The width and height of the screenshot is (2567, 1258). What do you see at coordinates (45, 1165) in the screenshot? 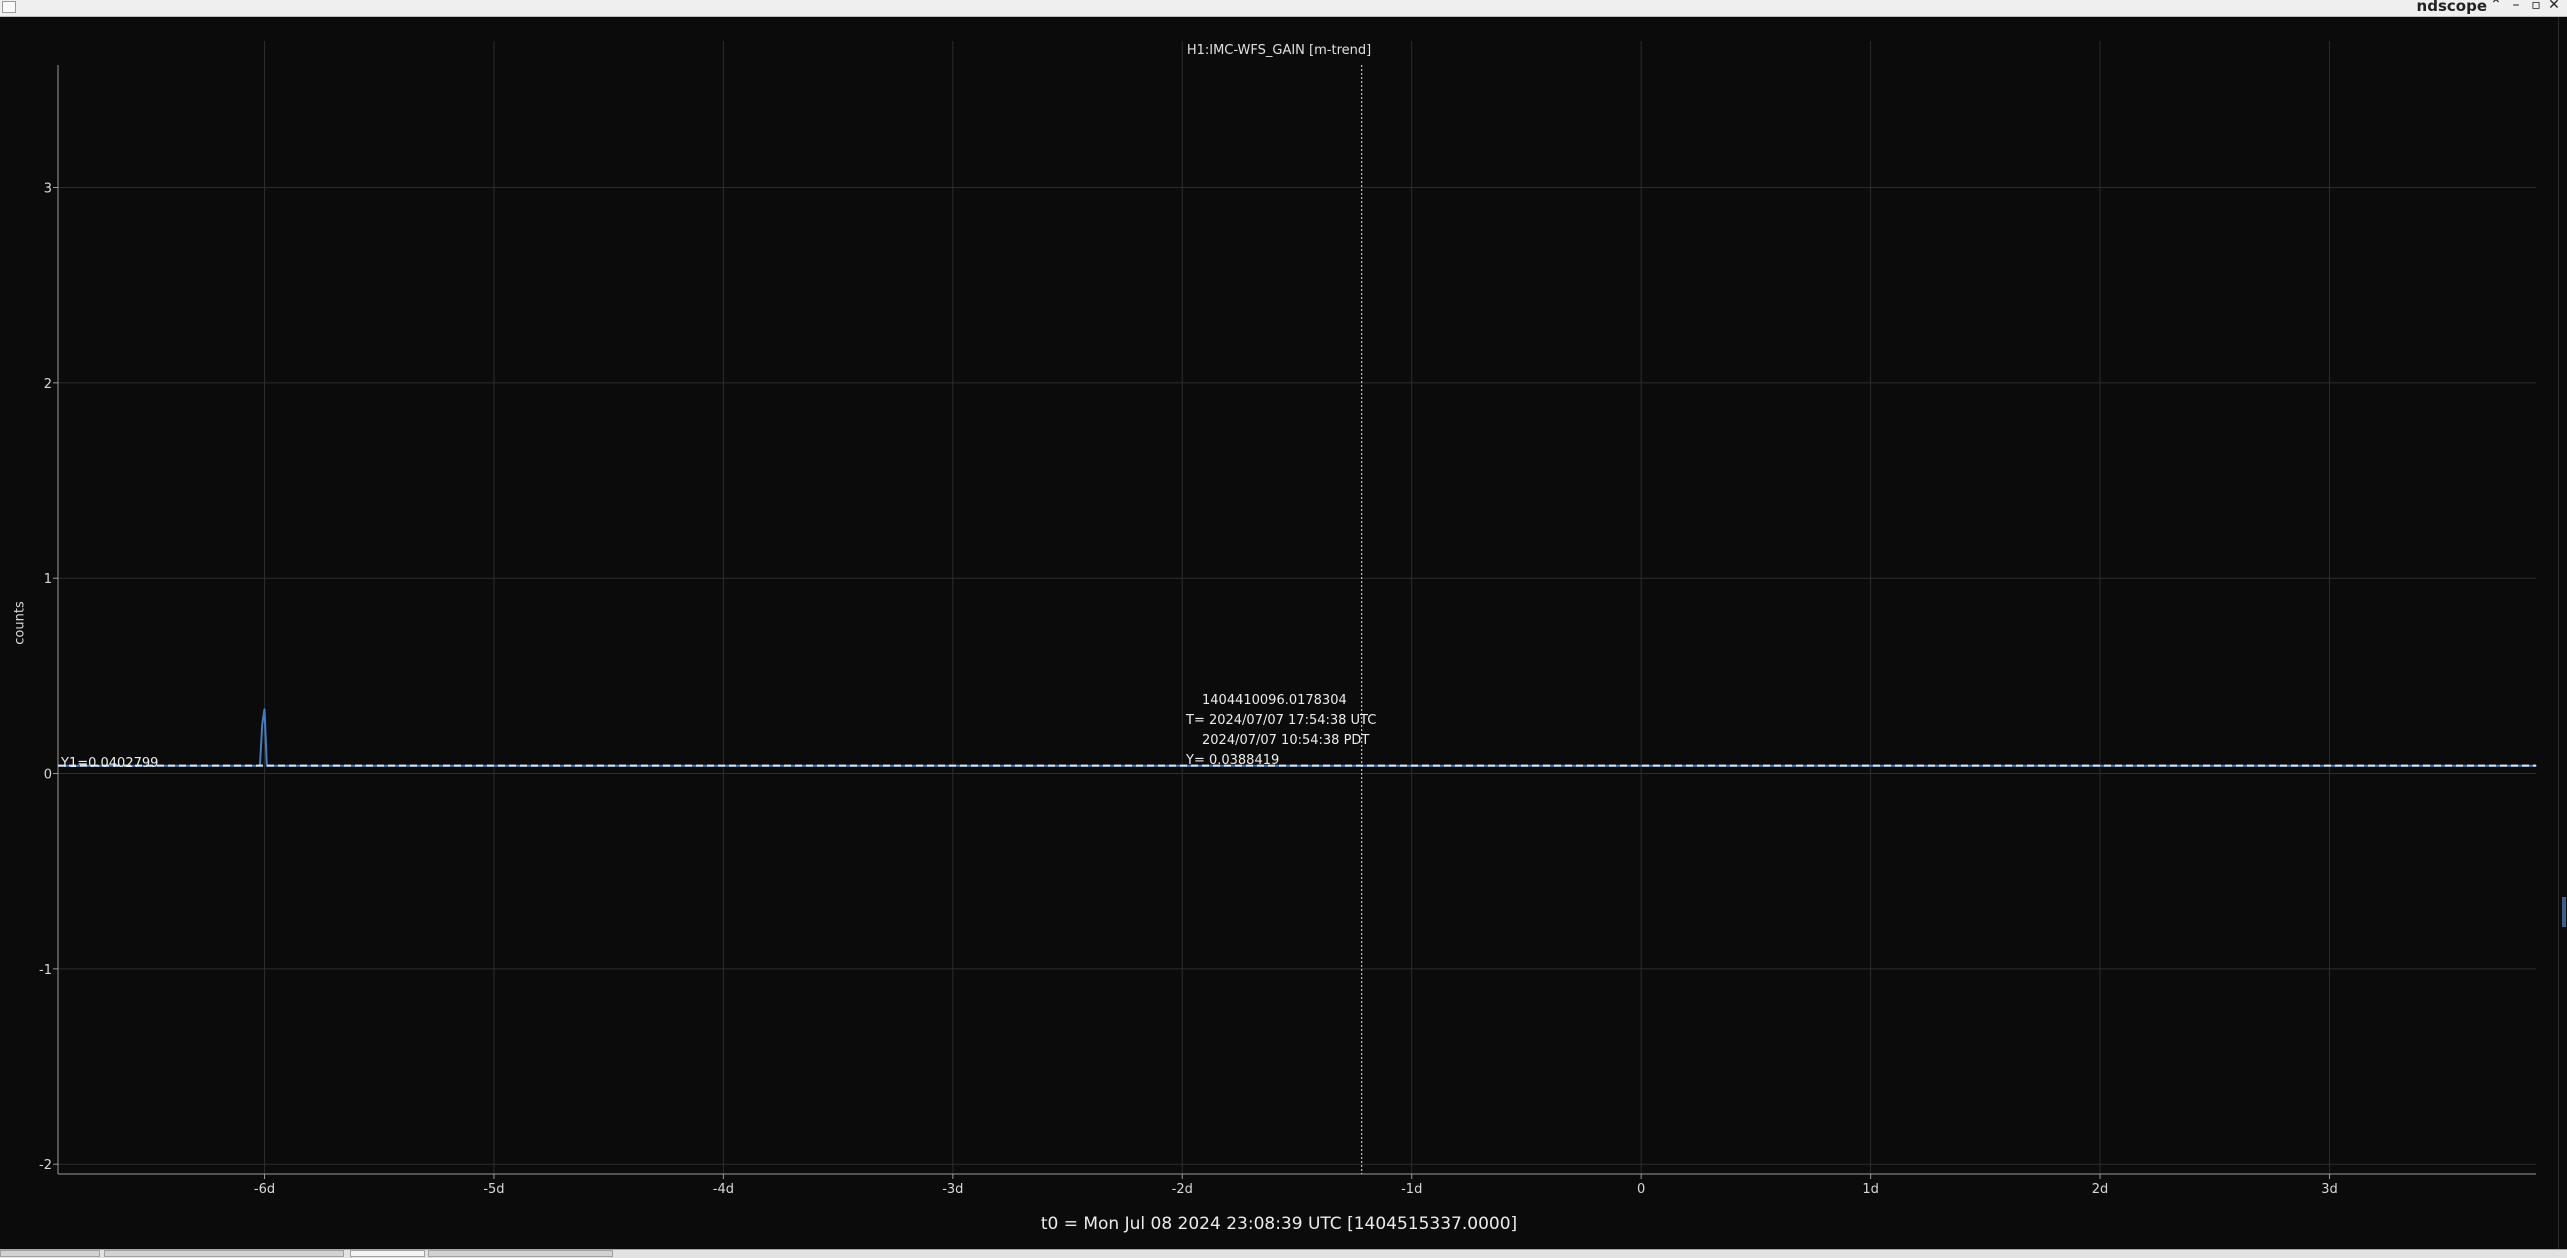
I see `y-tick-label: -2` at bounding box center [45, 1165].